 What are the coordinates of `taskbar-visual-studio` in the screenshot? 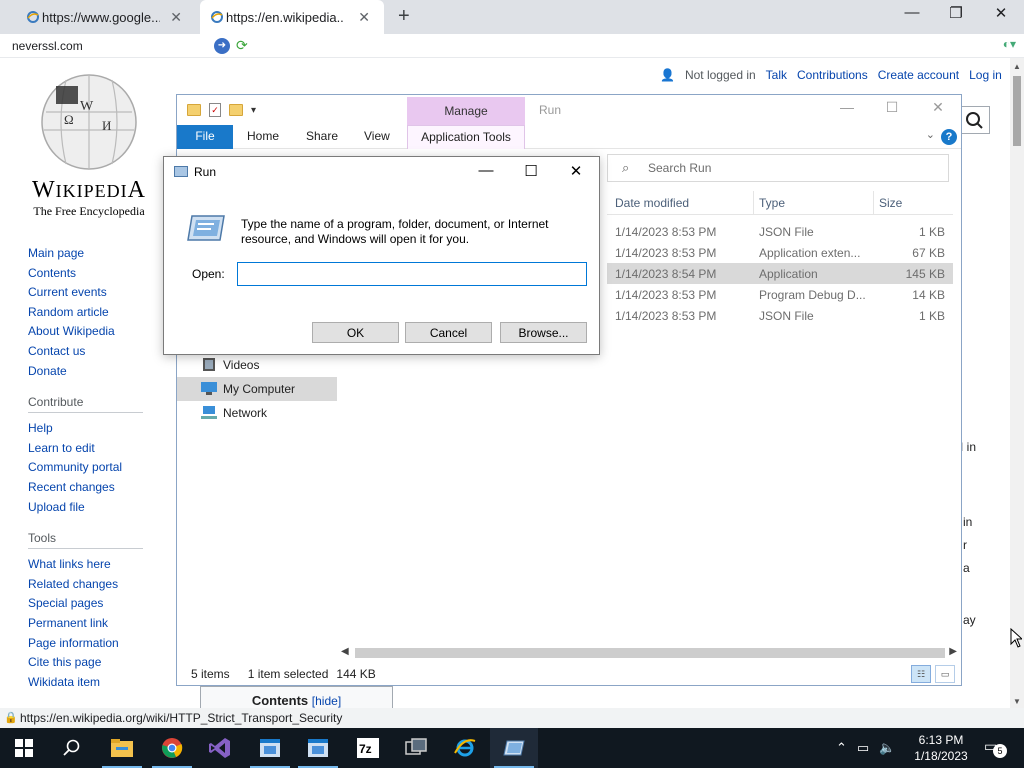 It's located at (220, 748).